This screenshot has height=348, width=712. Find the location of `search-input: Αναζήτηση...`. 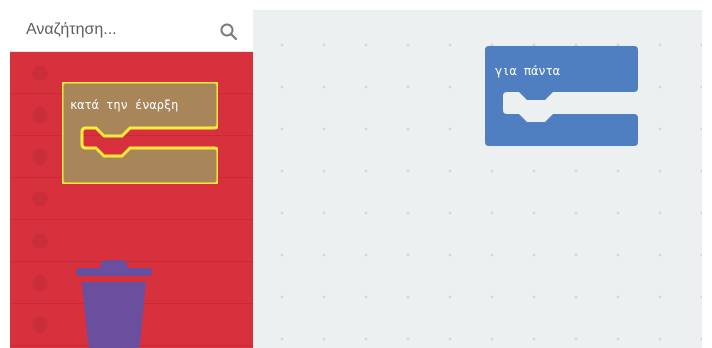

search-input: Αναζήτηση... is located at coordinates (71, 30).